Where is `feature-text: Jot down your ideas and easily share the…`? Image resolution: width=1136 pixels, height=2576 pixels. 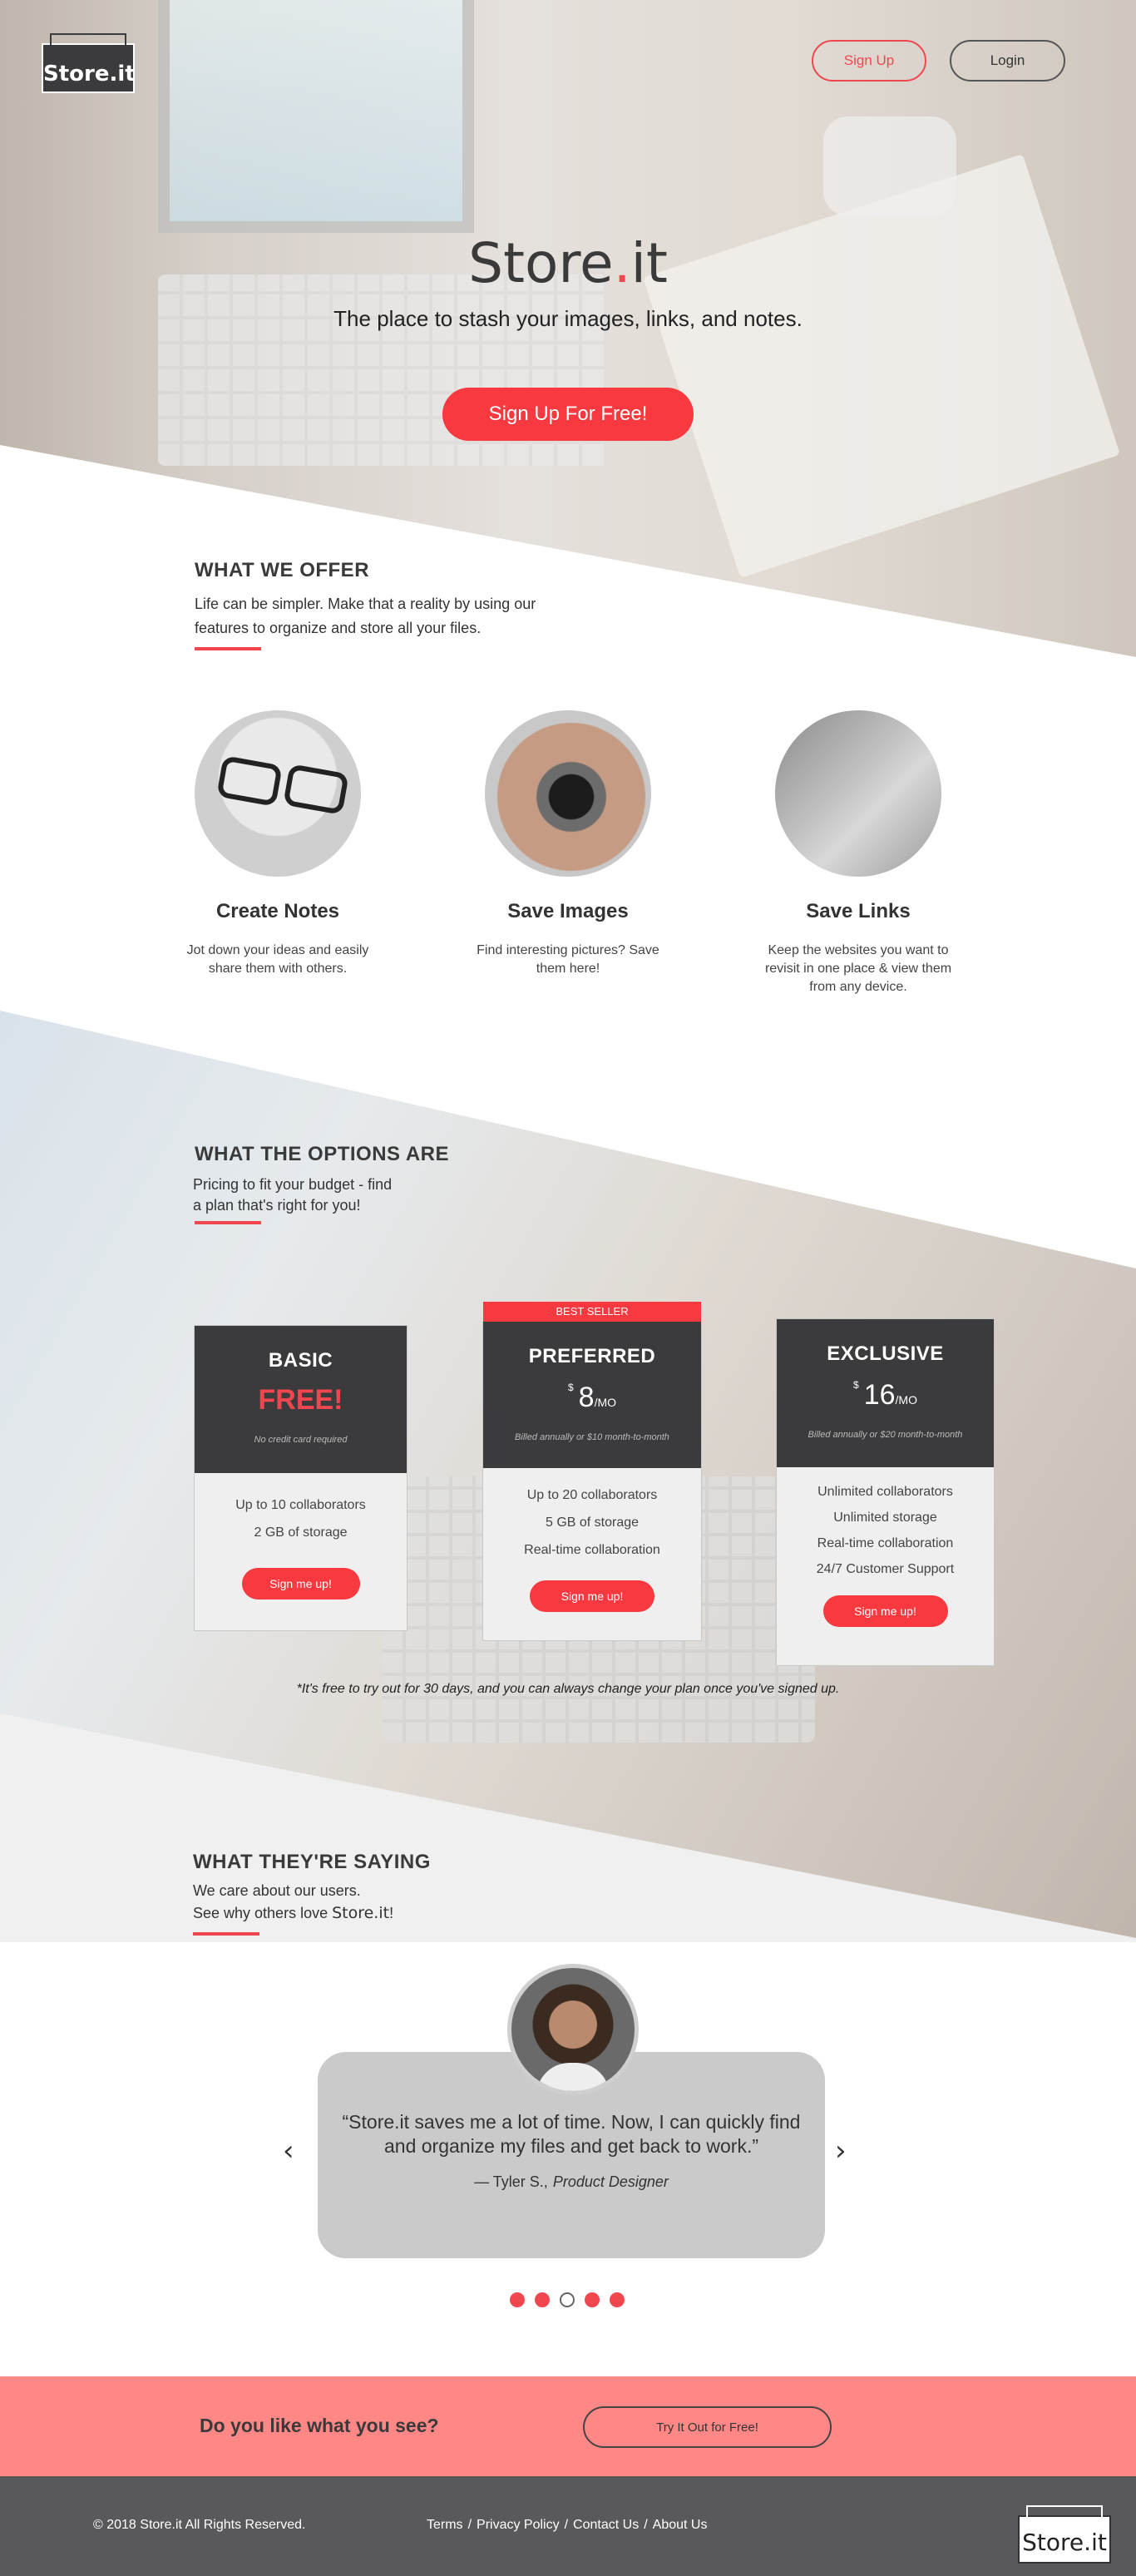 feature-text: Jot down your ideas and easily share the… is located at coordinates (277, 959).